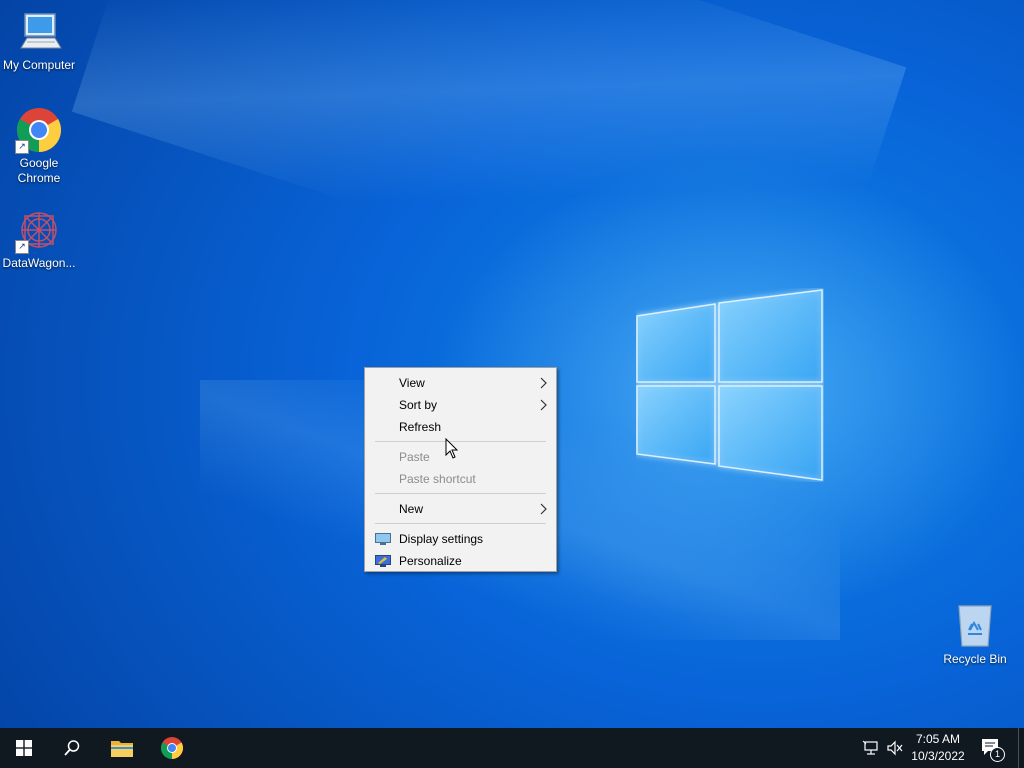 The width and height of the screenshot is (1024, 768). I want to click on chrome-taskbar-button, so click(172, 748).